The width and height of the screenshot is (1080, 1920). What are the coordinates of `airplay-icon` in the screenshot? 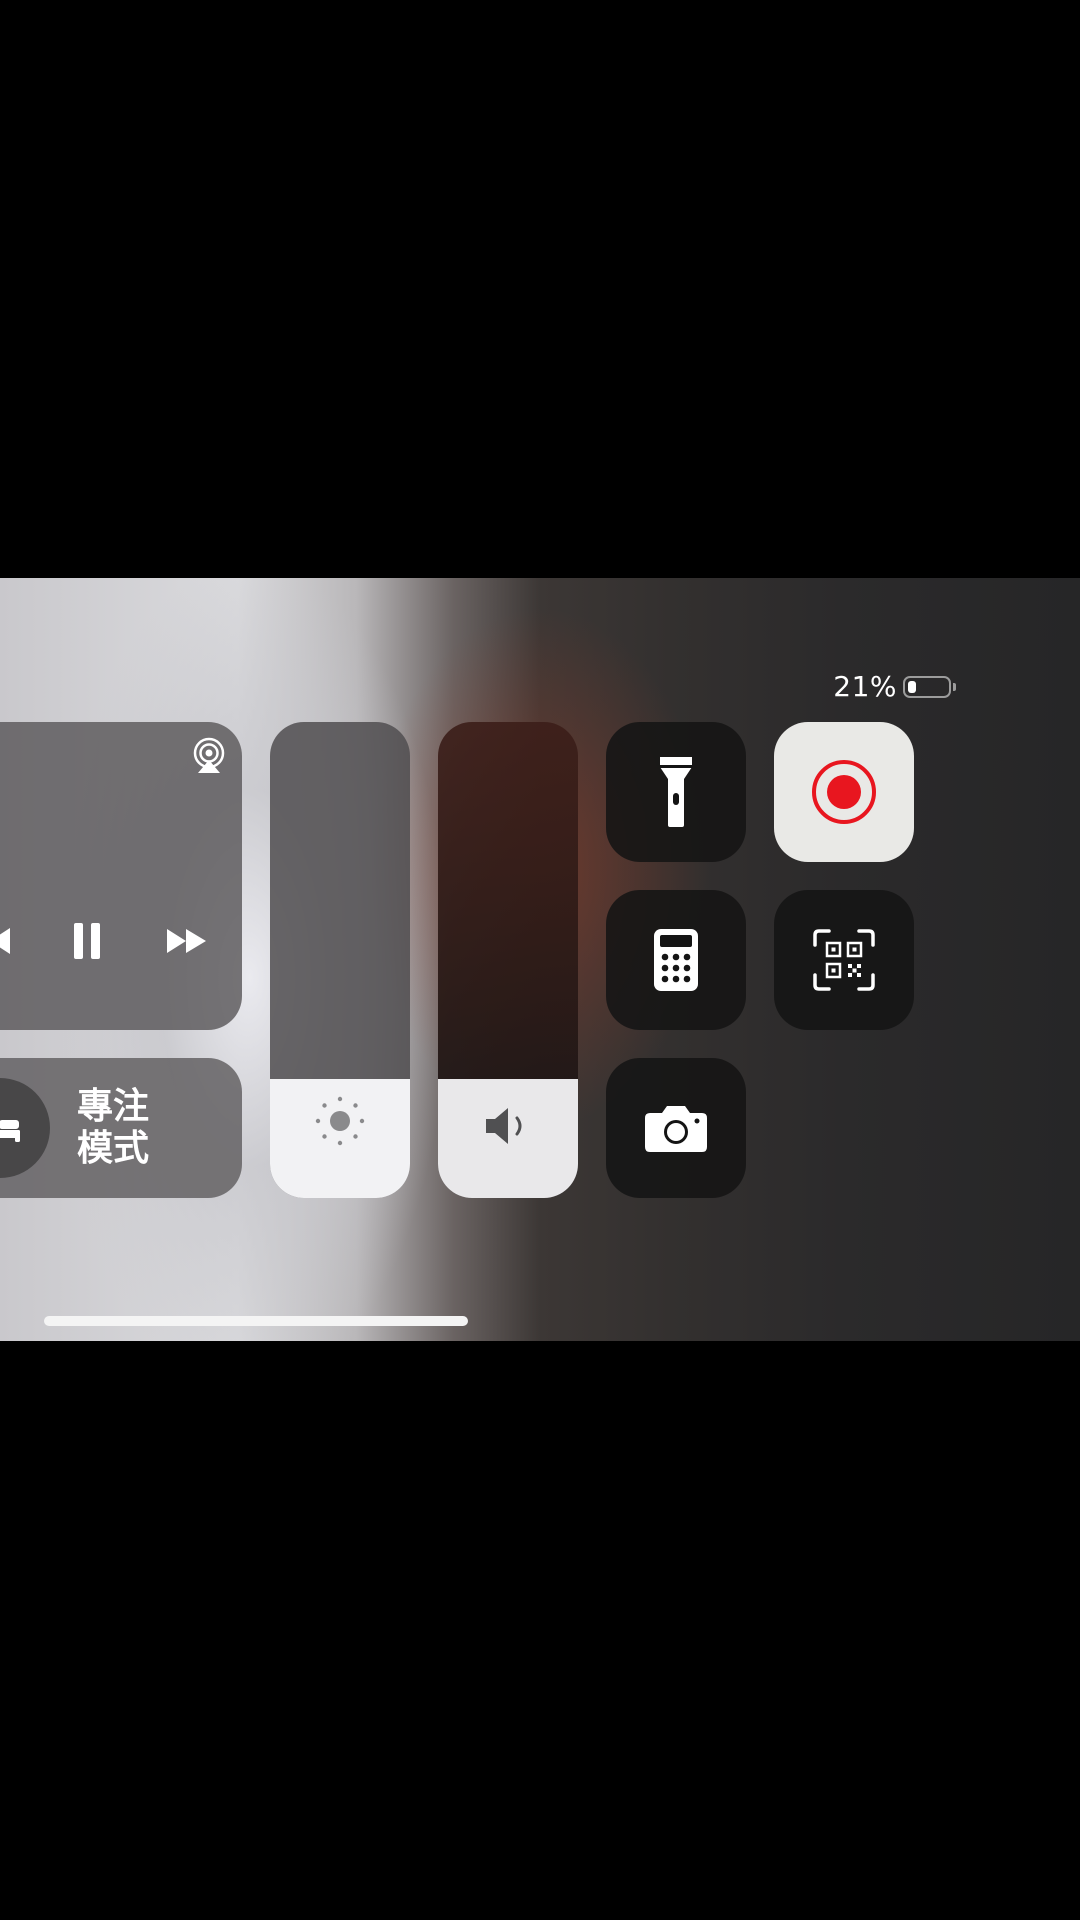 It's located at (209, 757).